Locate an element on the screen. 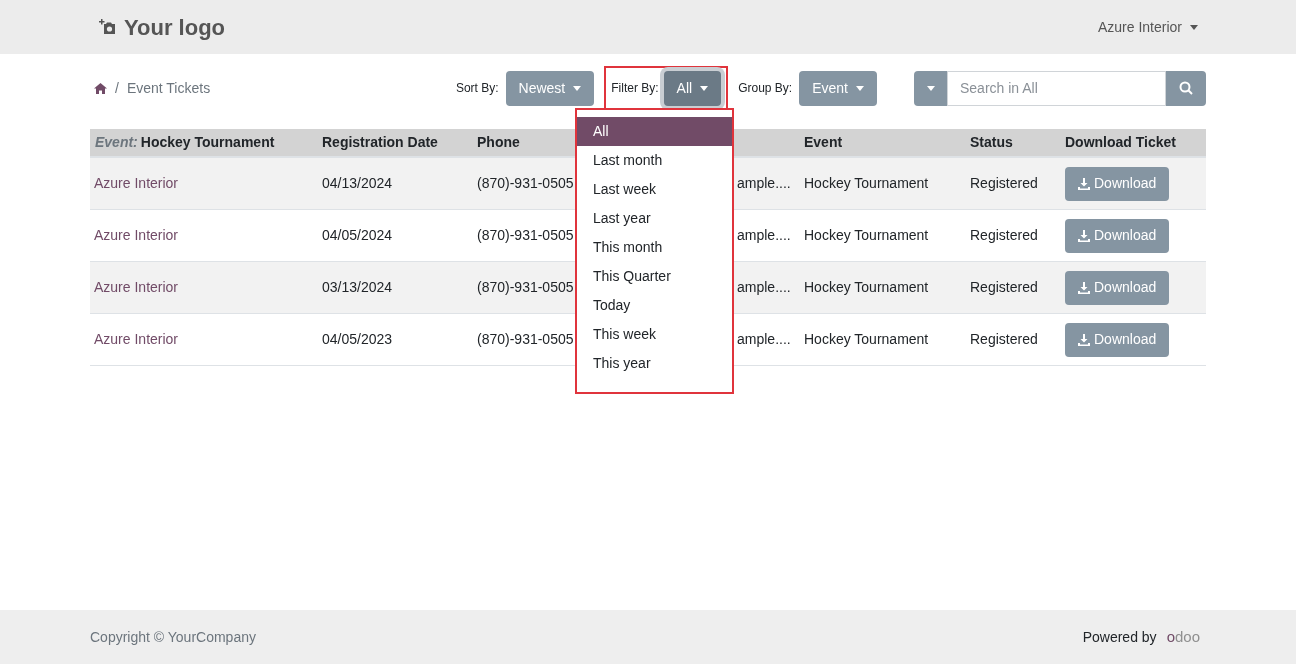 This screenshot has width=1296, height=664. search-filter-dropdown is located at coordinates (930, 88).